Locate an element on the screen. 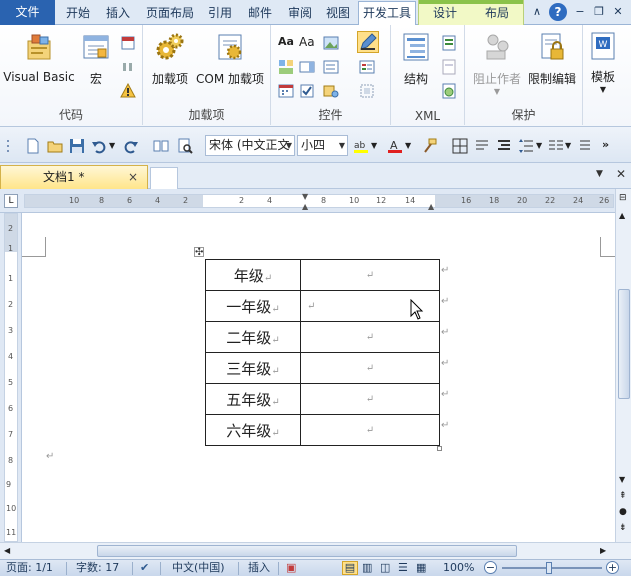  record-macro-icon is located at coordinates (128, 43).